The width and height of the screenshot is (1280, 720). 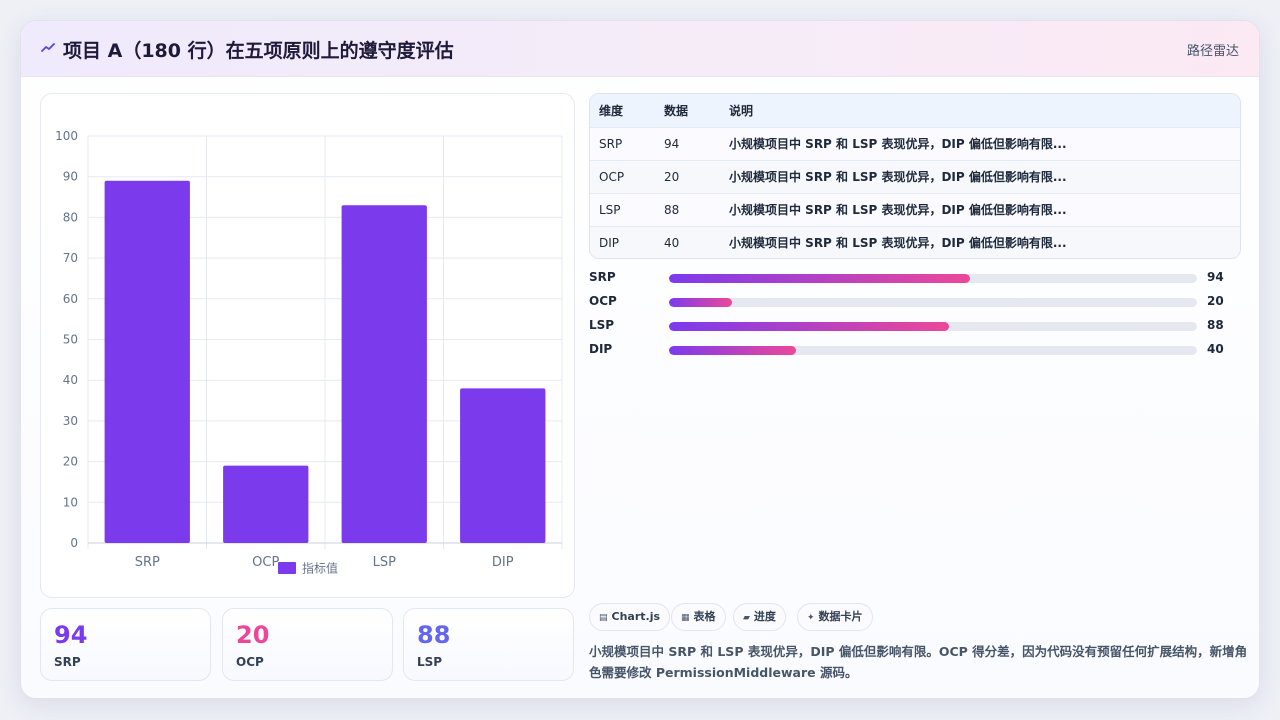 What do you see at coordinates (672, 176) in the screenshot?
I see `table-cell: 20` at bounding box center [672, 176].